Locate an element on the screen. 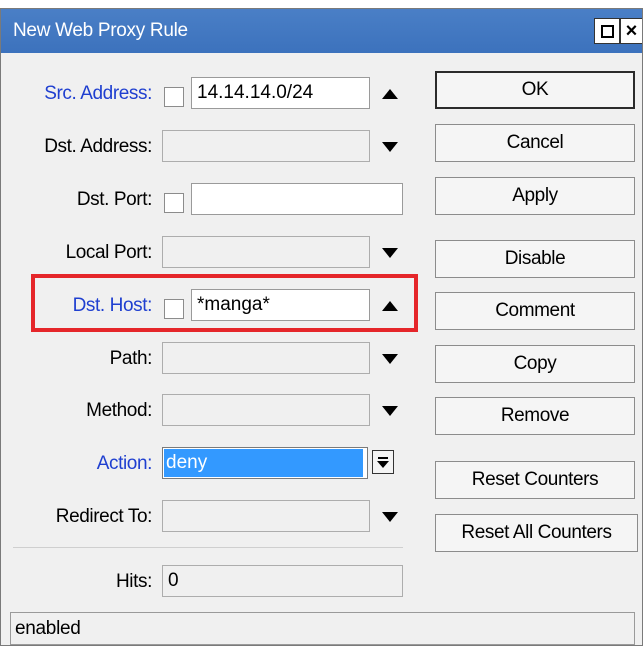  dst-port-label: Dst. Port: is located at coordinates (114, 199).